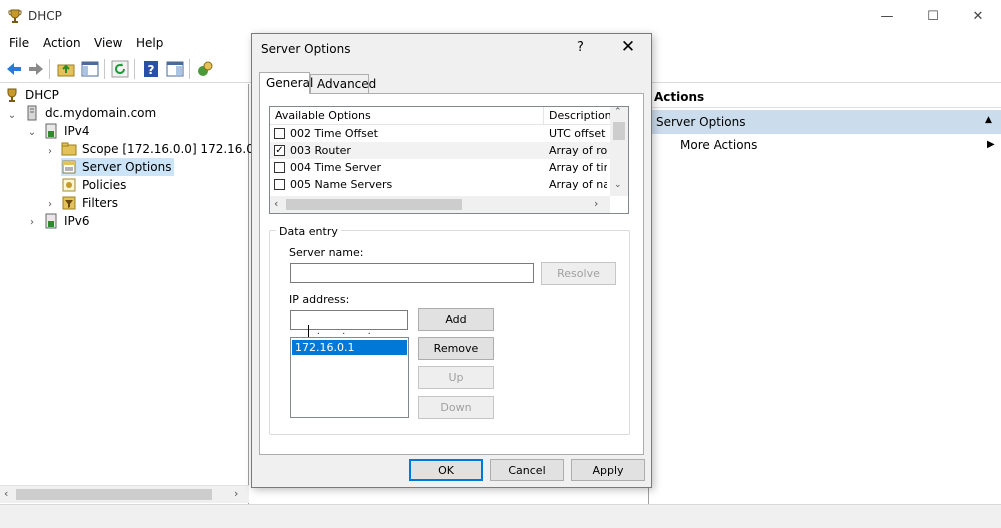 This screenshot has width=1001, height=528. I want to click on back-arrow-icon, so click(14, 69).